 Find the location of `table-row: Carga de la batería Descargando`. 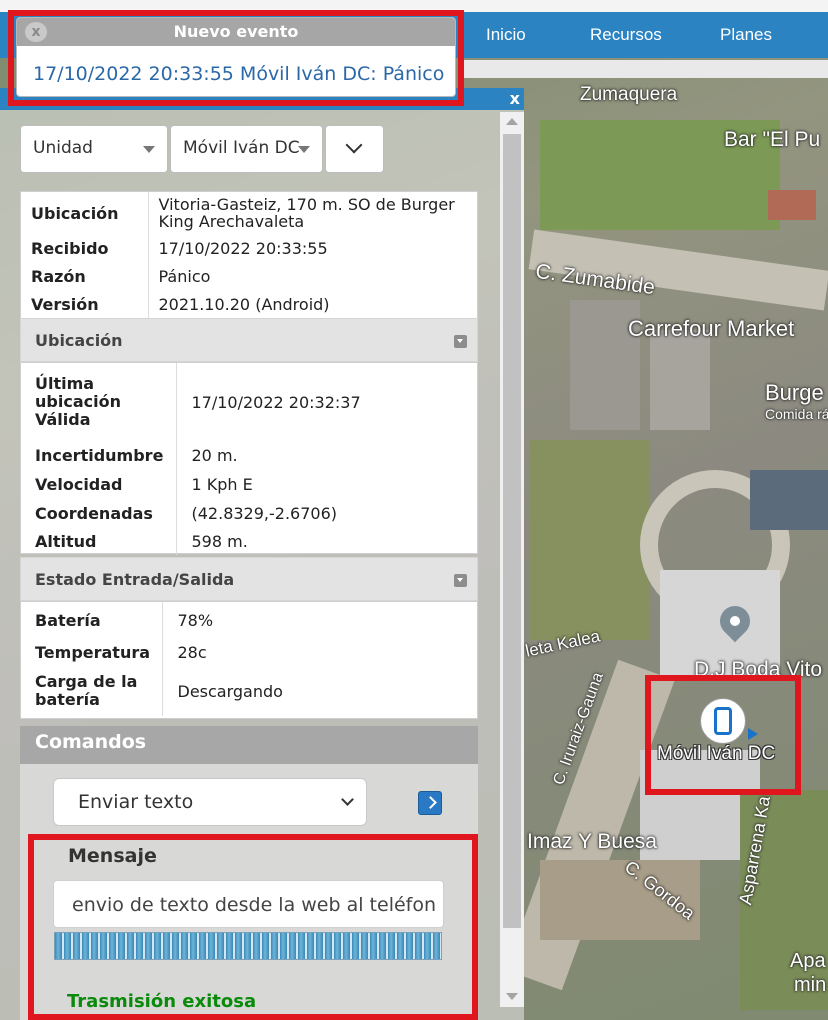

table-row: Carga de la batería Descargando is located at coordinates (249, 691).